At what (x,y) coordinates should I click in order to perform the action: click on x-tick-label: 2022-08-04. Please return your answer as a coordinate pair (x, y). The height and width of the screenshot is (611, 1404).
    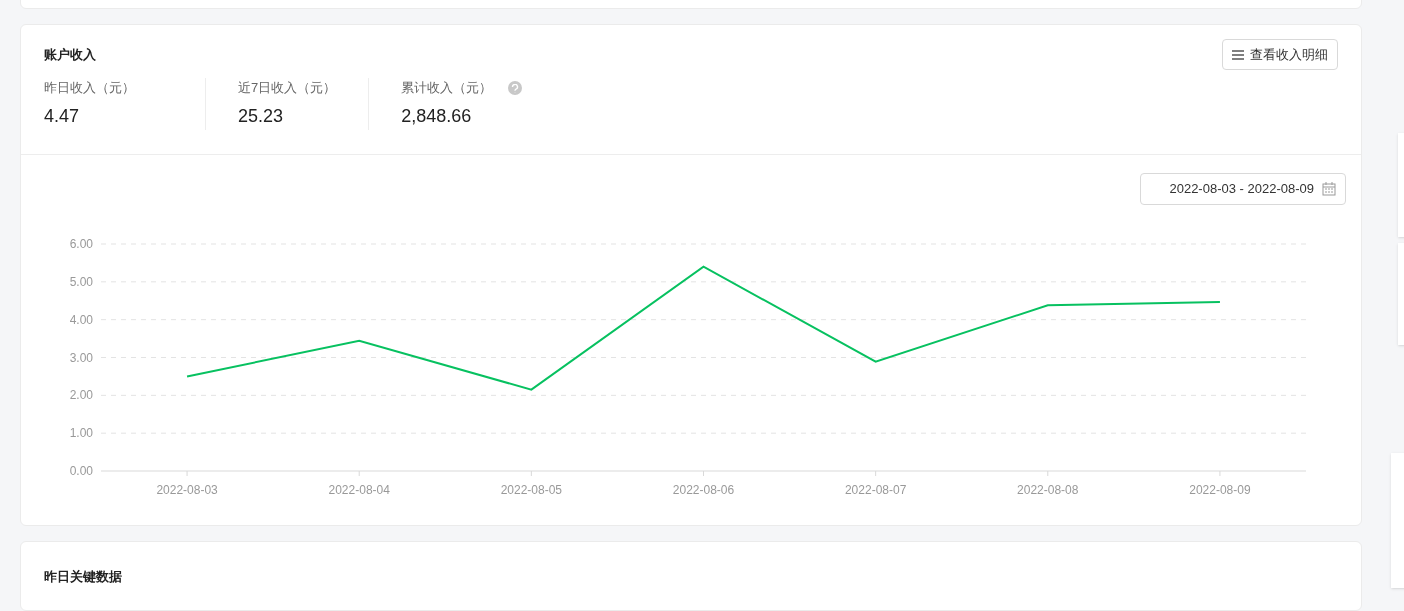
    Looking at the image, I should click on (359, 489).